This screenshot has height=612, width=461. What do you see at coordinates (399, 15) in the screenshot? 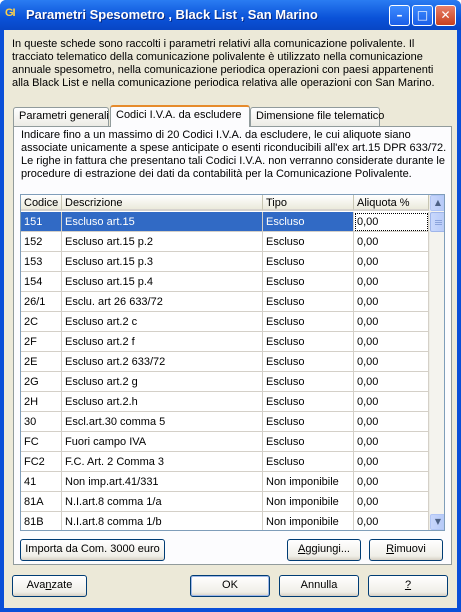
I see `minimize-button: –` at bounding box center [399, 15].